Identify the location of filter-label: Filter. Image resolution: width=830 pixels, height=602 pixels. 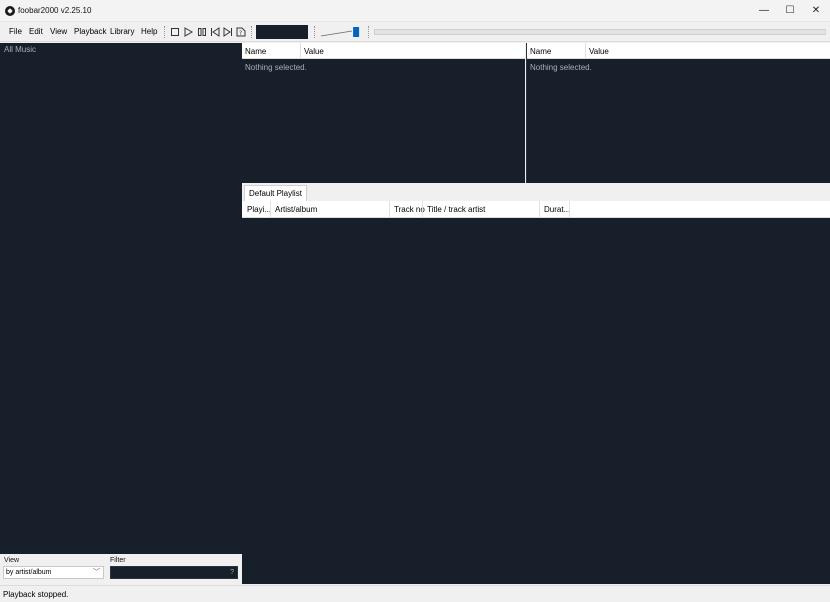
(118, 560).